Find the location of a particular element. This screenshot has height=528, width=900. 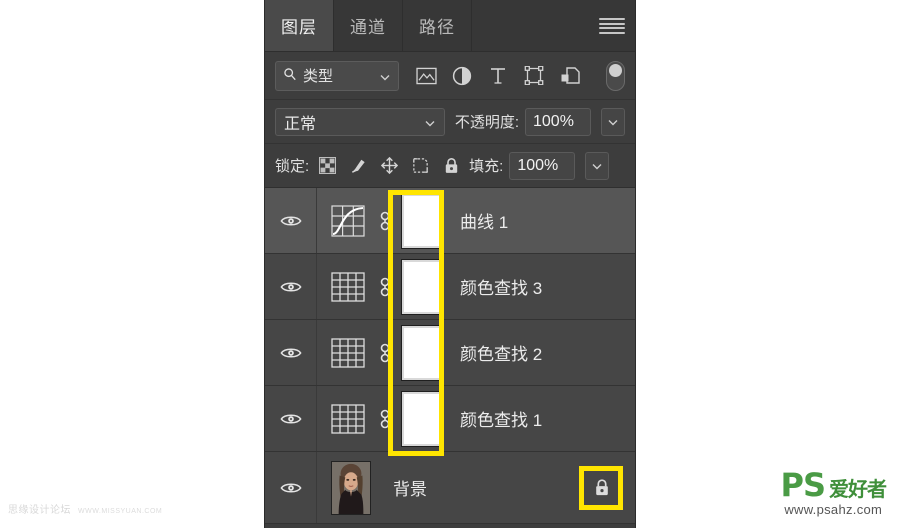

table-row: 曲线 1 is located at coordinates (450, 221).